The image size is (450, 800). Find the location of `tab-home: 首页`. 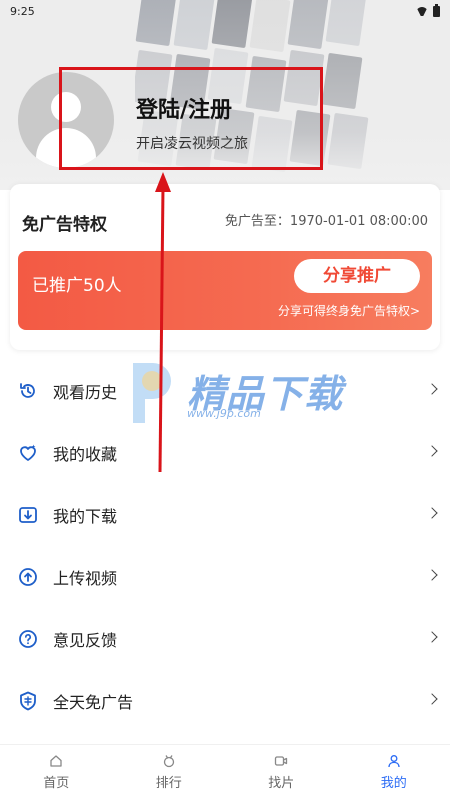

tab-home: 首页 is located at coordinates (56, 772).